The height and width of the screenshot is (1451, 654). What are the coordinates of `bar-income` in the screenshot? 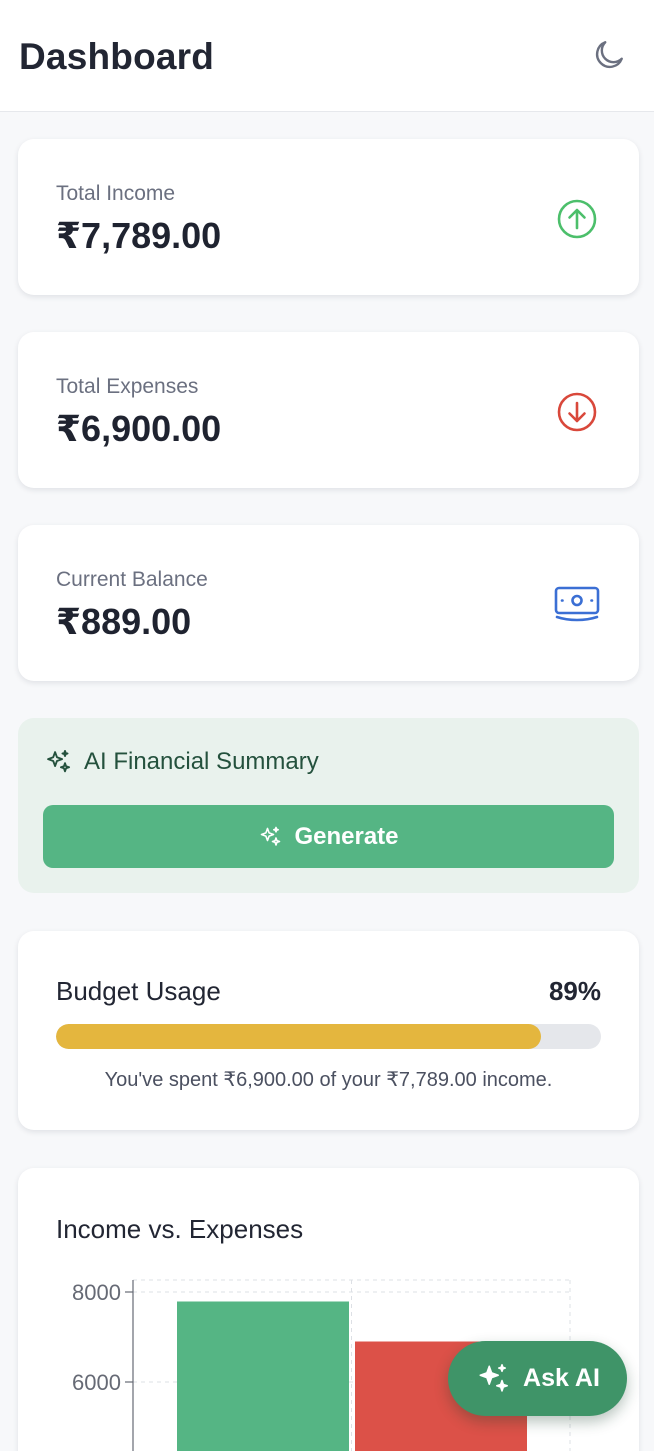 It's located at (263, 1376).